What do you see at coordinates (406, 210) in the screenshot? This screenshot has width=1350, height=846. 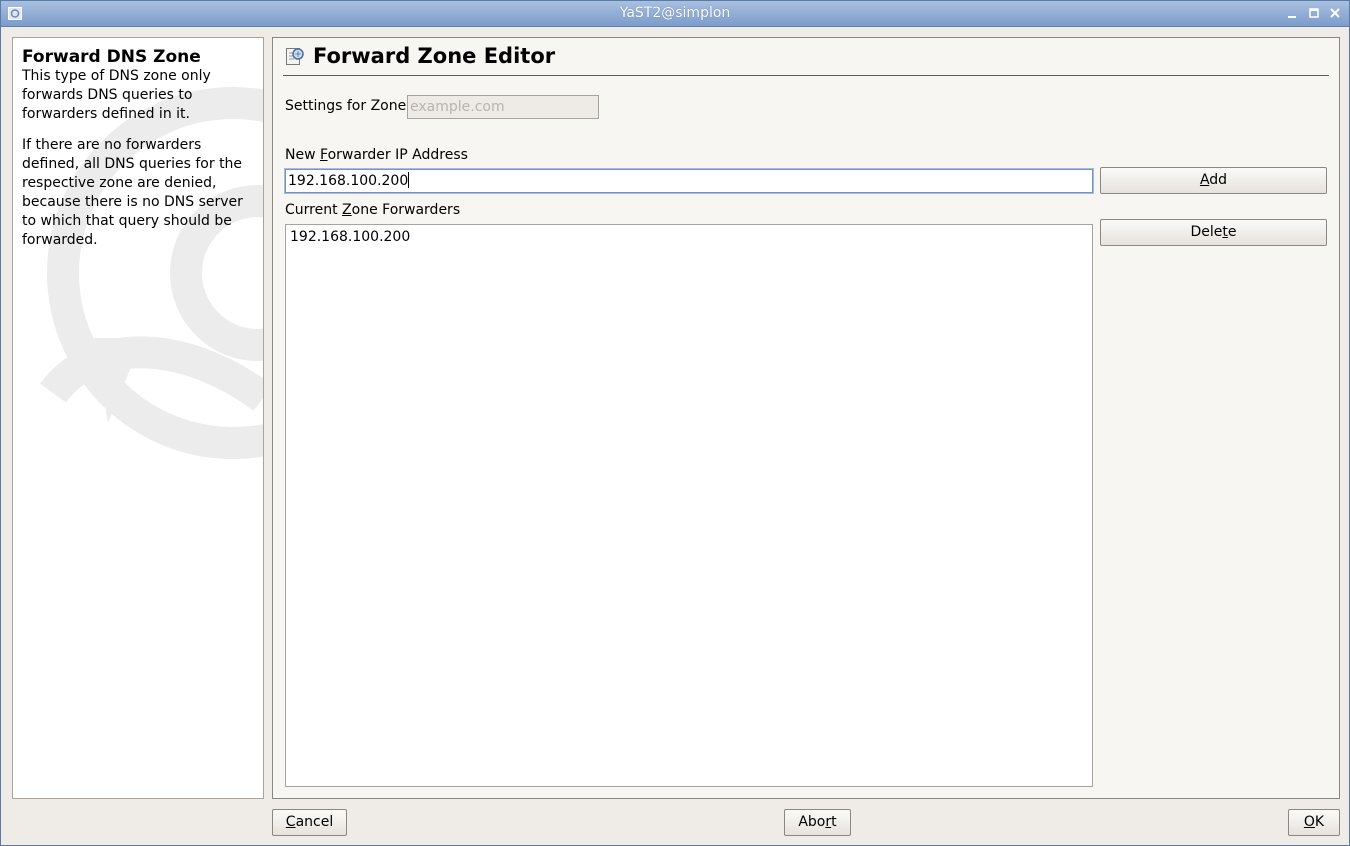 I see `current-forwarders-label-post: one Forwarders` at bounding box center [406, 210].